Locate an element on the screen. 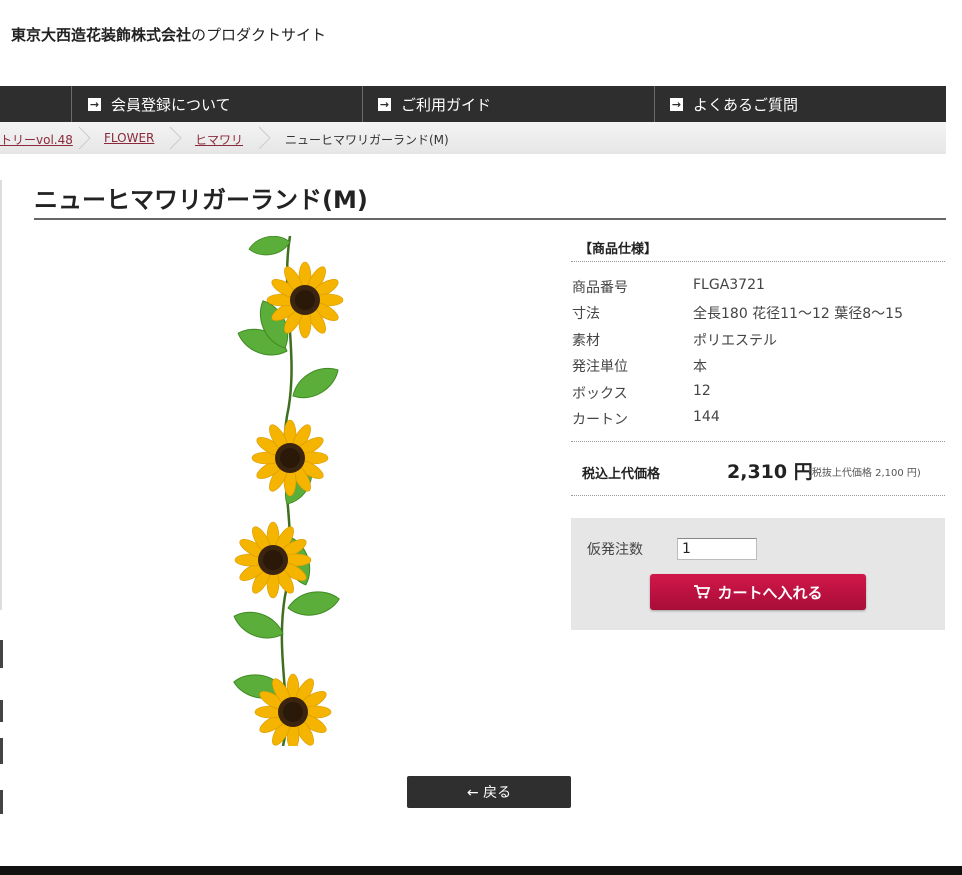  breadcrumb-link: FLOWER is located at coordinates (129, 138).